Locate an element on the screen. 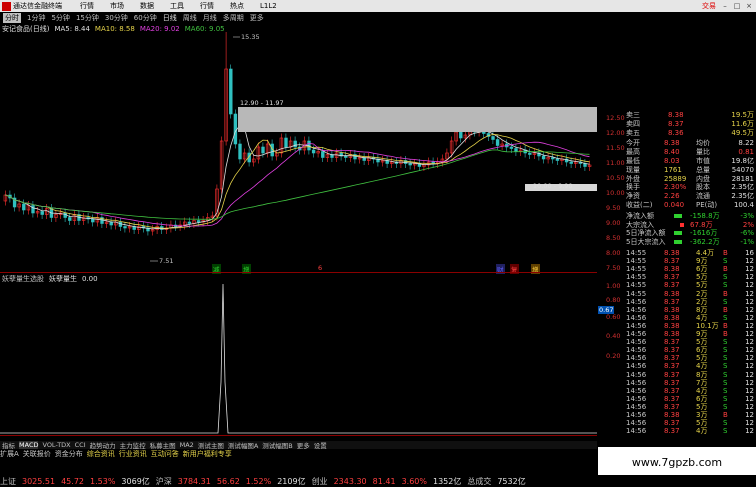  stat-label: 量比 is located at coordinates (703, 152).